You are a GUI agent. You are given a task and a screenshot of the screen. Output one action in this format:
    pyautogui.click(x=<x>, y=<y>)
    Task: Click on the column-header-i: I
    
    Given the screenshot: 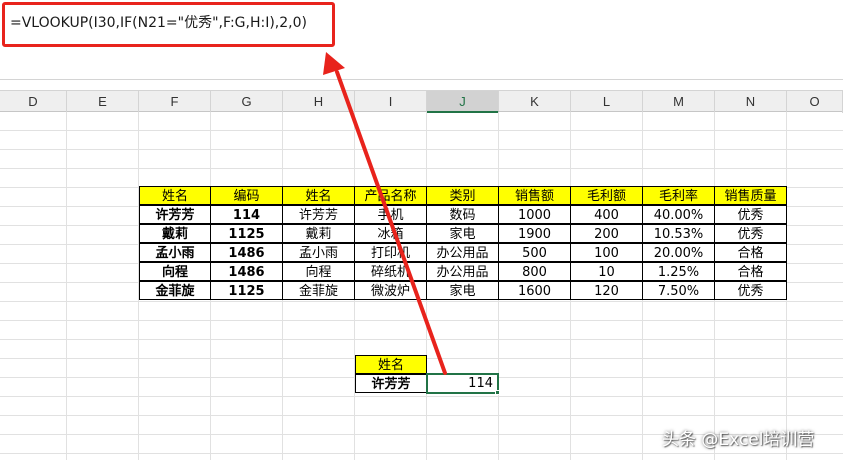 What is the action you would take?
    pyautogui.click(x=391, y=102)
    